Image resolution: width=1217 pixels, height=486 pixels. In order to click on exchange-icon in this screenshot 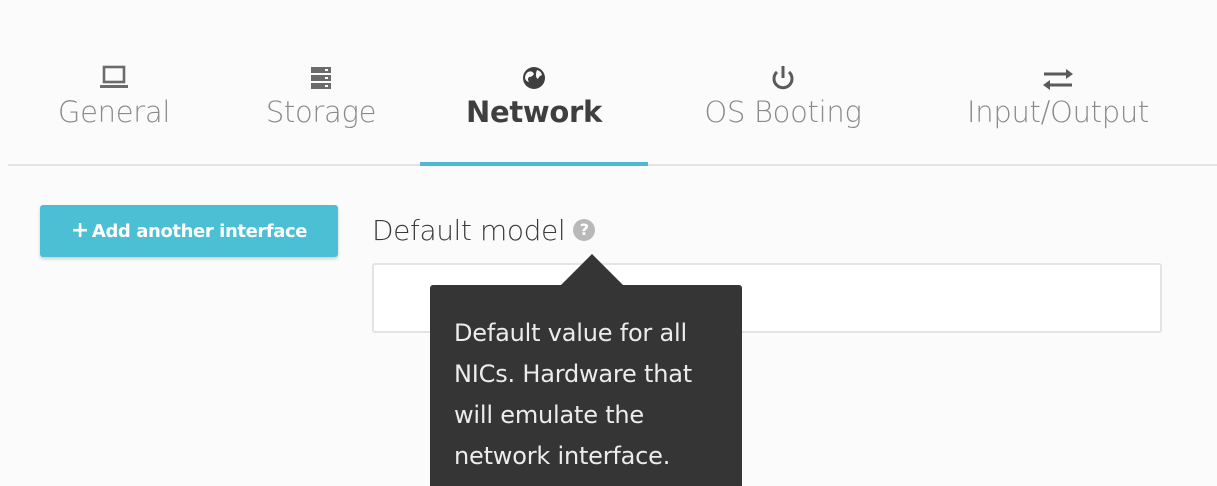, I will do `click(1058, 80)`.